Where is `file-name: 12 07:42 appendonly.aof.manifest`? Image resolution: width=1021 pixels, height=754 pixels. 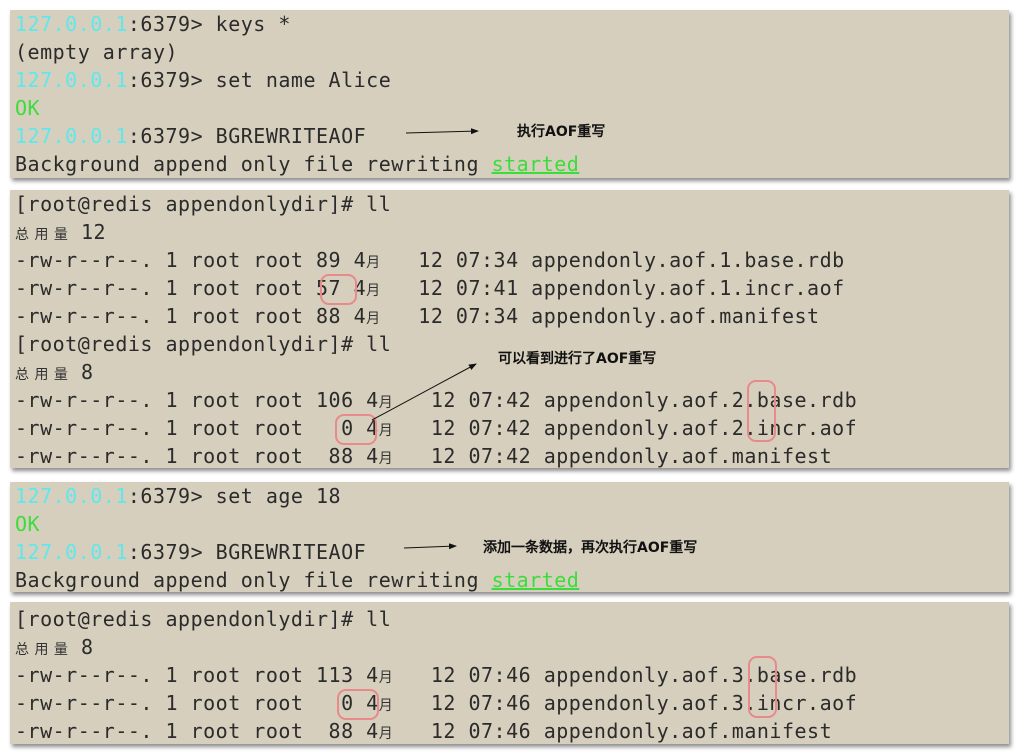 file-name: 12 07:42 appendonly.aof.manifest is located at coordinates (613, 456).